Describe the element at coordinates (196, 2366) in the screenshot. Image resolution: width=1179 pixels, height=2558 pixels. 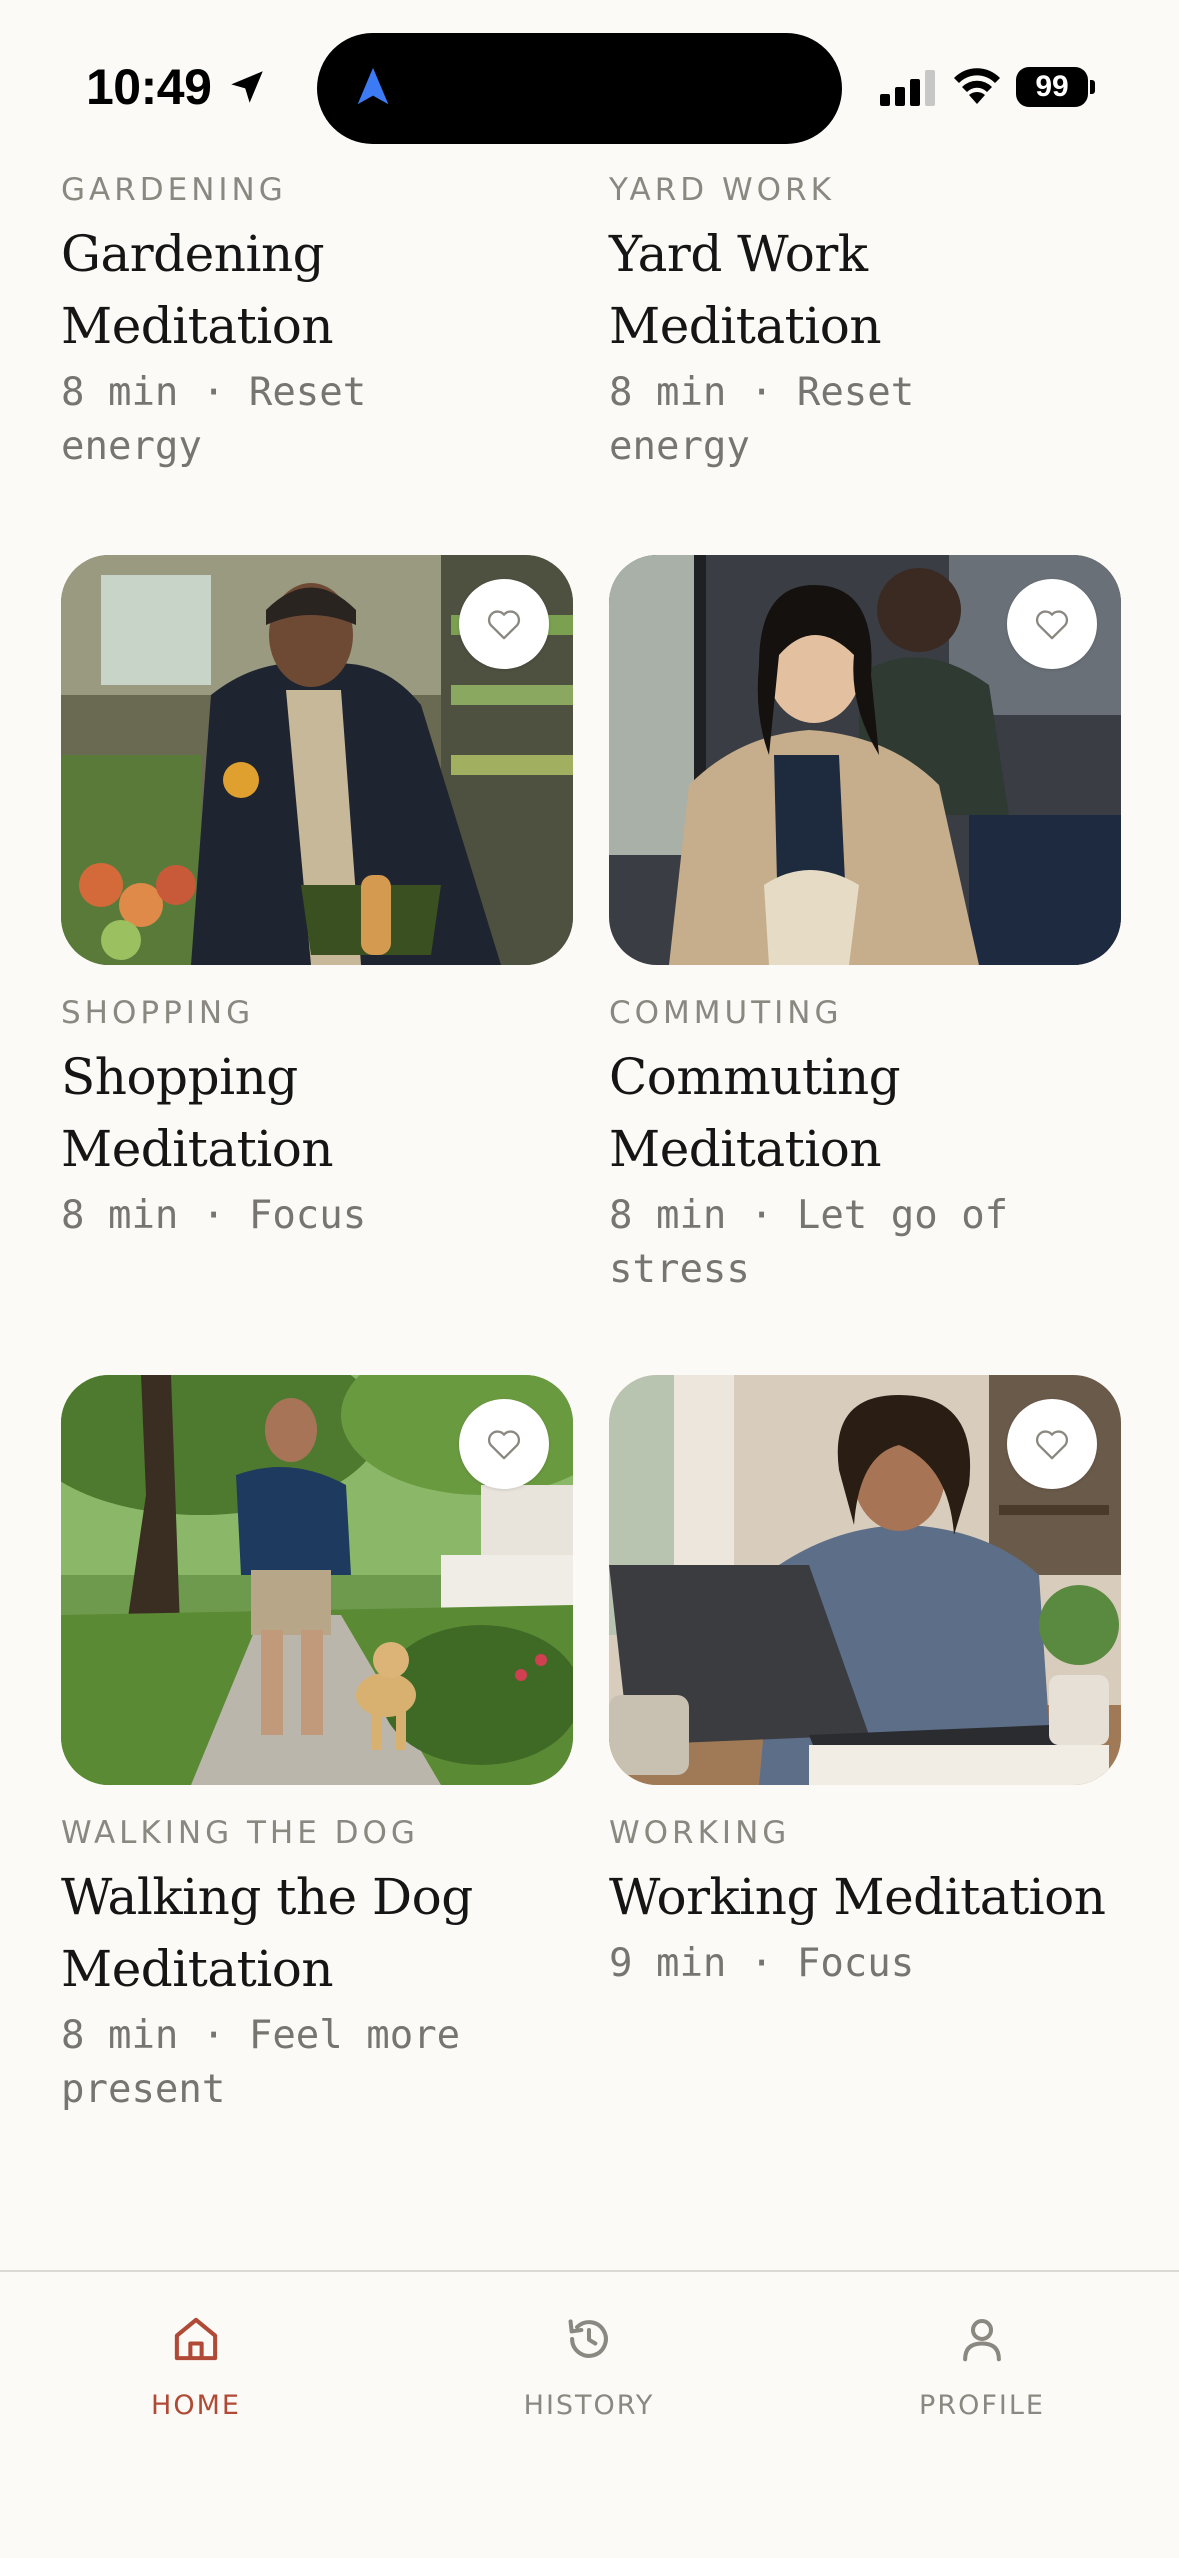
I see `tab-home: HOME` at that location.